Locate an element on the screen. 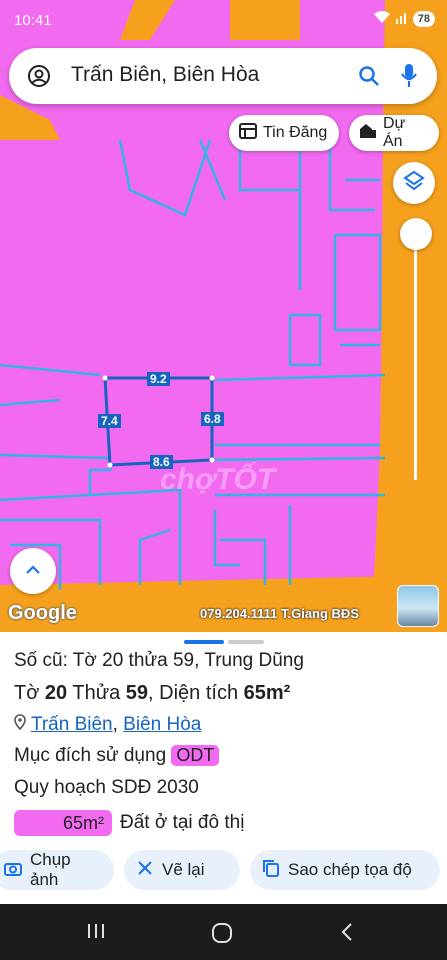 The image size is (447, 960). plan-land-type: Đất ở tại đô thị is located at coordinates (182, 822).